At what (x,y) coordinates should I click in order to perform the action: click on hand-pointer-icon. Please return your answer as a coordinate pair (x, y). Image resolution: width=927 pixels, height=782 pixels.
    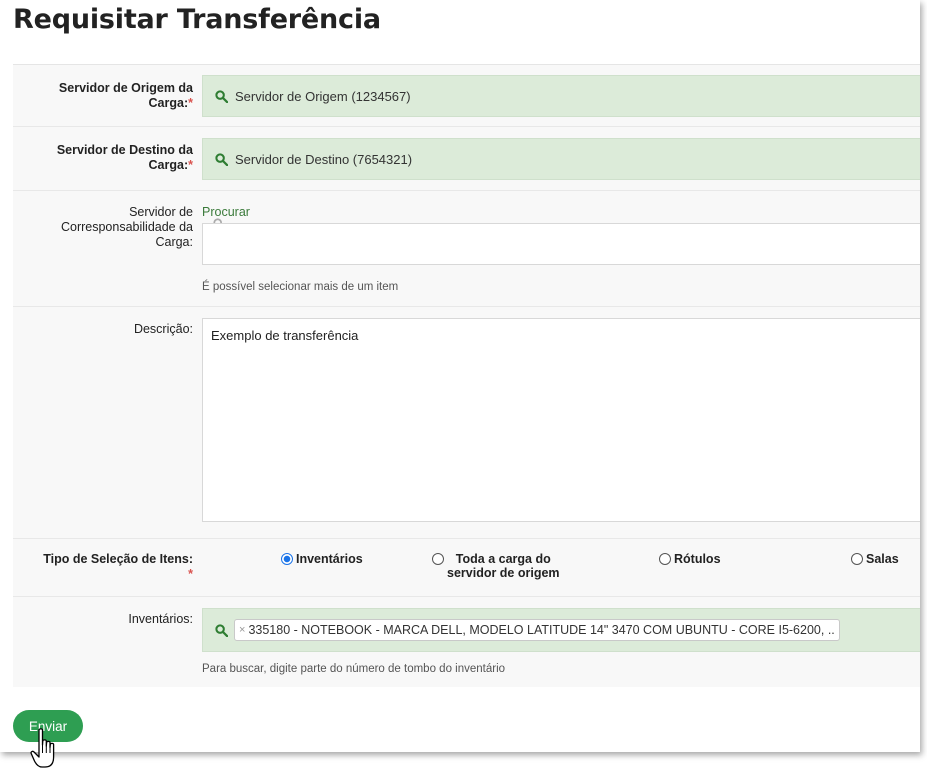
    Looking at the image, I should click on (42, 748).